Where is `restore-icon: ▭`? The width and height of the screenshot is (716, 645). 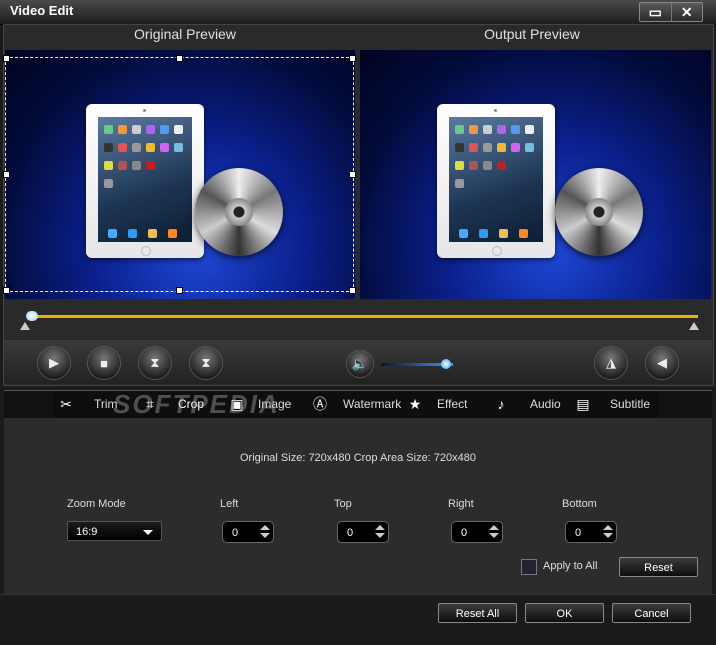 restore-icon: ▭ is located at coordinates (655, 12).